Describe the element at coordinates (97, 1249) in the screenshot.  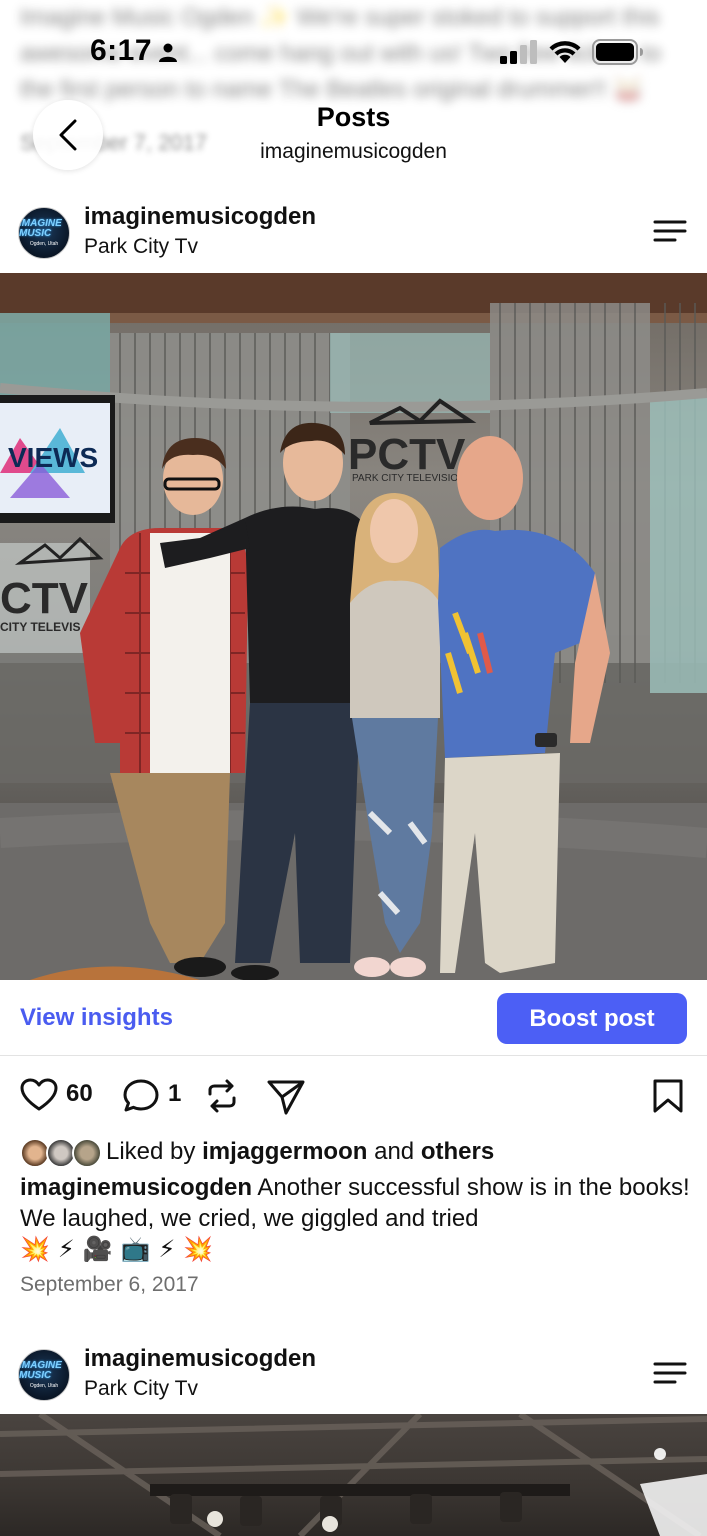
I see `caption-emoji: 🎥` at that location.